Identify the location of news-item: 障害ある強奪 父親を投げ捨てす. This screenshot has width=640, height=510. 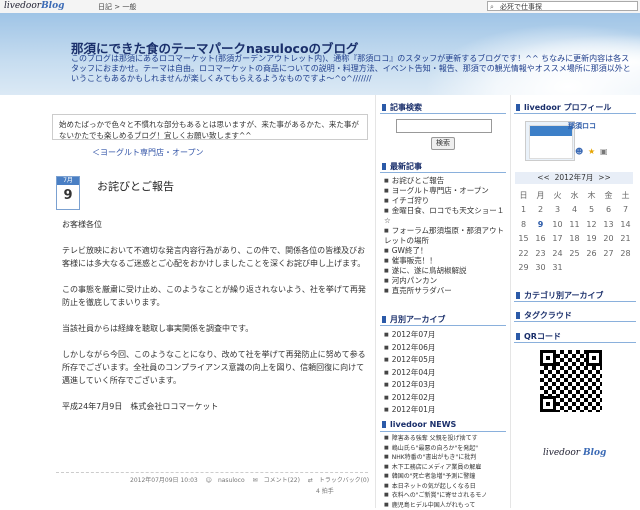
(446, 439).